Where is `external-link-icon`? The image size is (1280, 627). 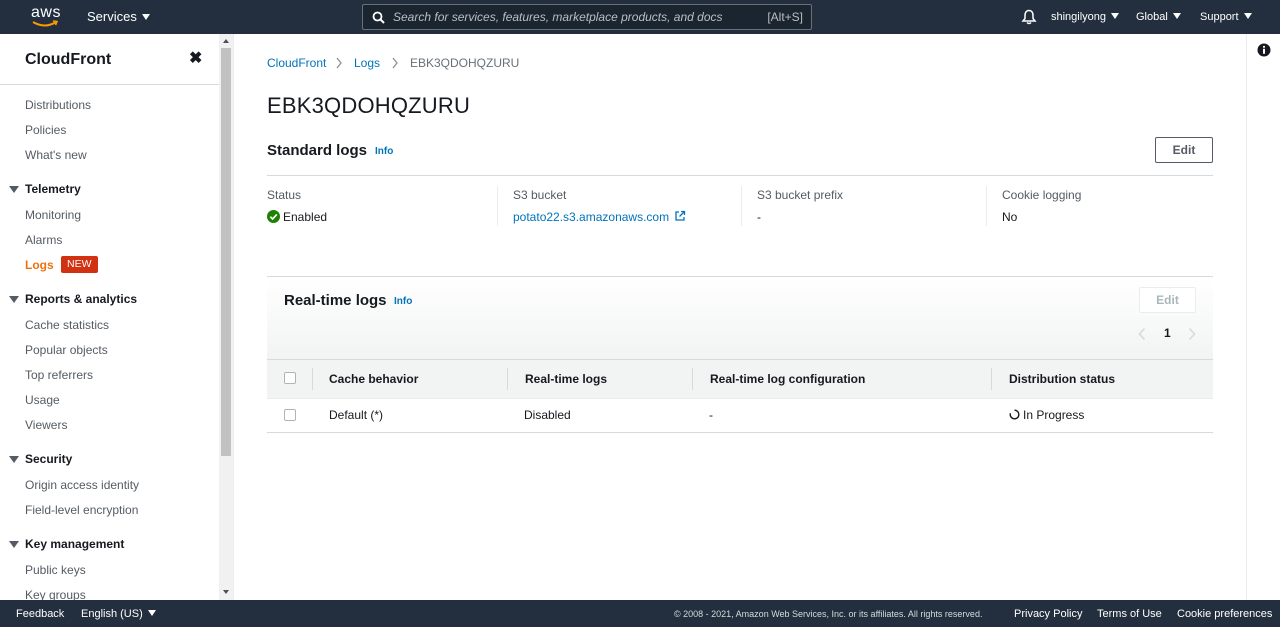 external-link-icon is located at coordinates (680, 216).